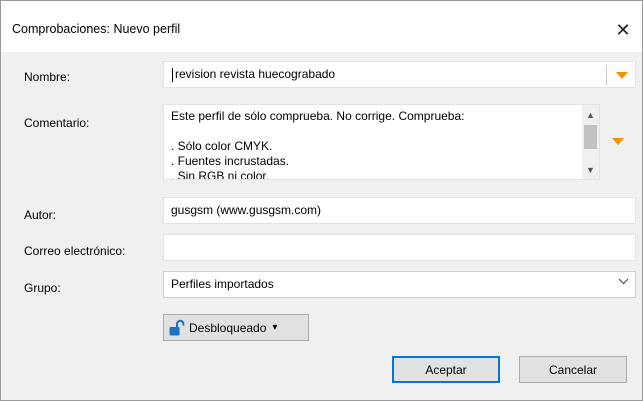 The width and height of the screenshot is (643, 401). What do you see at coordinates (618, 141) in the screenshot?
I see `comentario-expand-icon` at bounding box center [618, 141].